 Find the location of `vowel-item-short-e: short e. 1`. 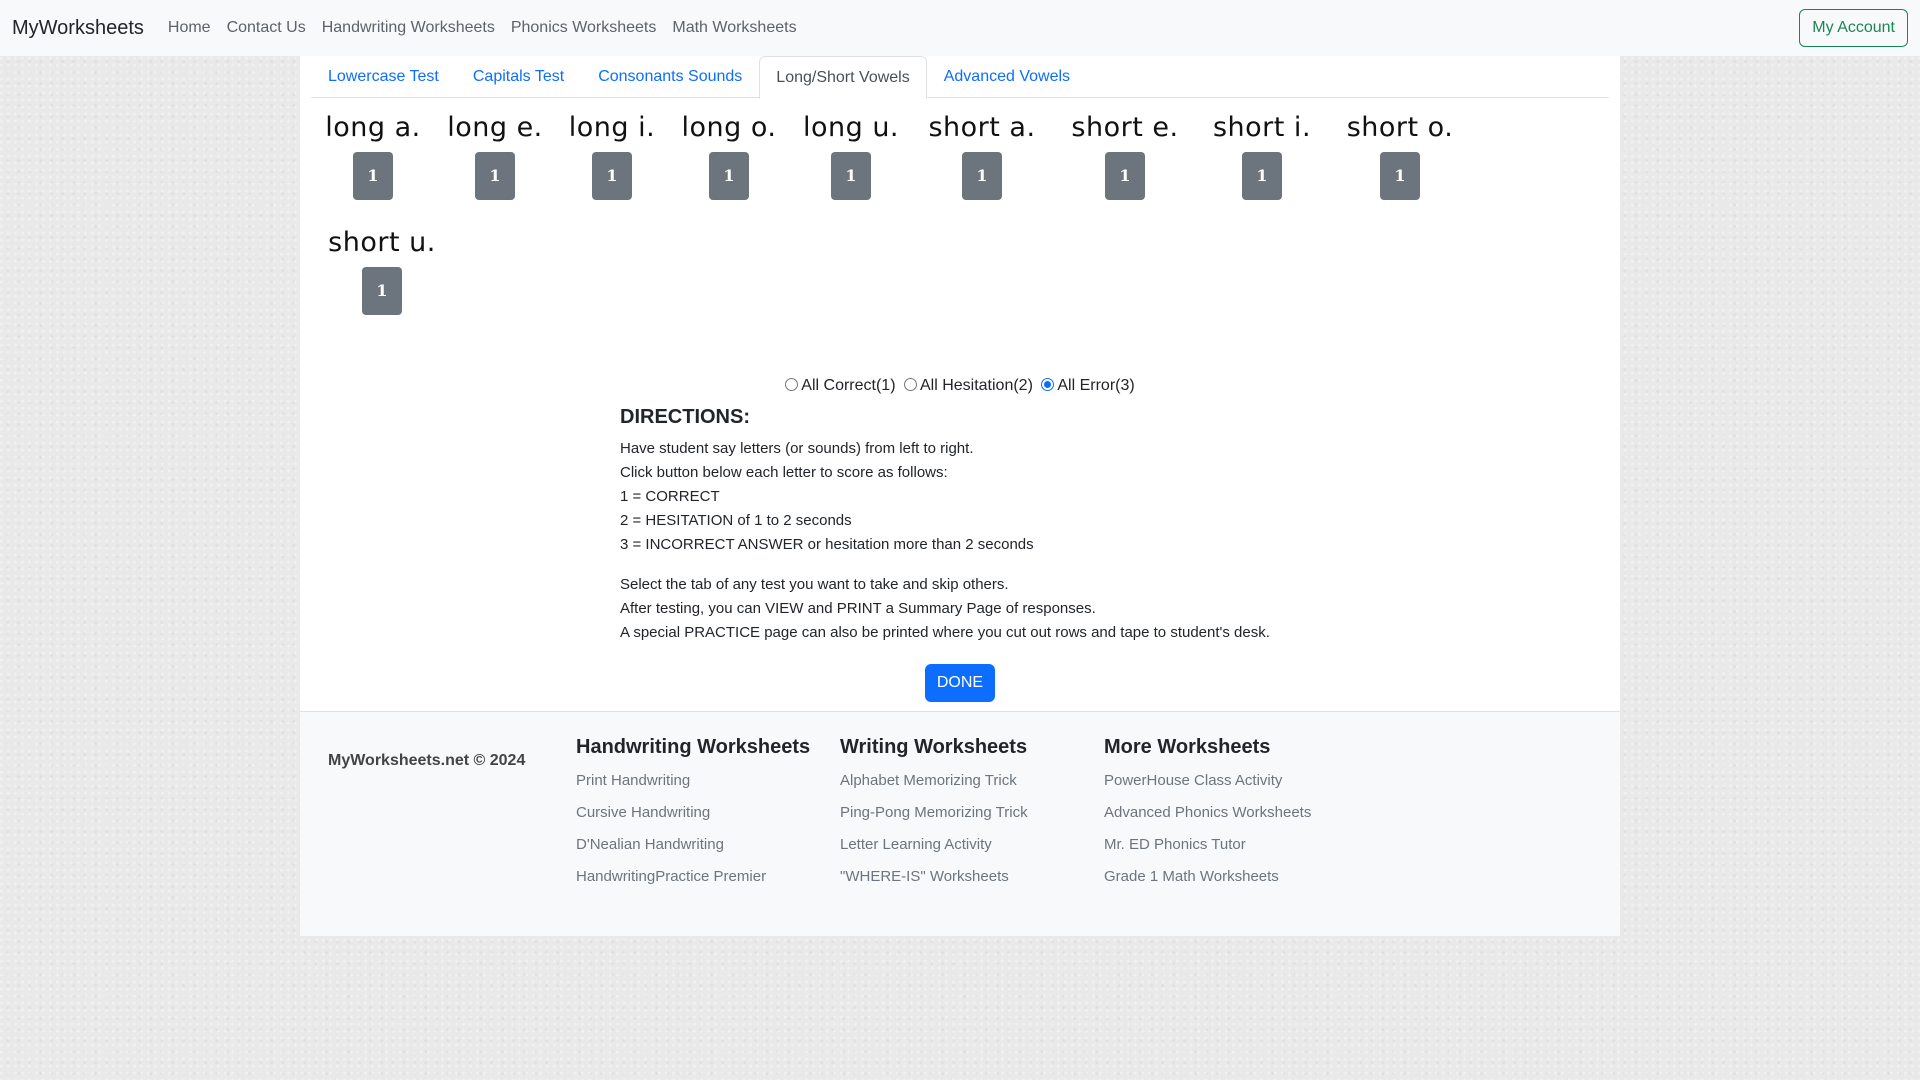

vowel-item-short-e: short e. 1 is located at coordinates (1125, 154).